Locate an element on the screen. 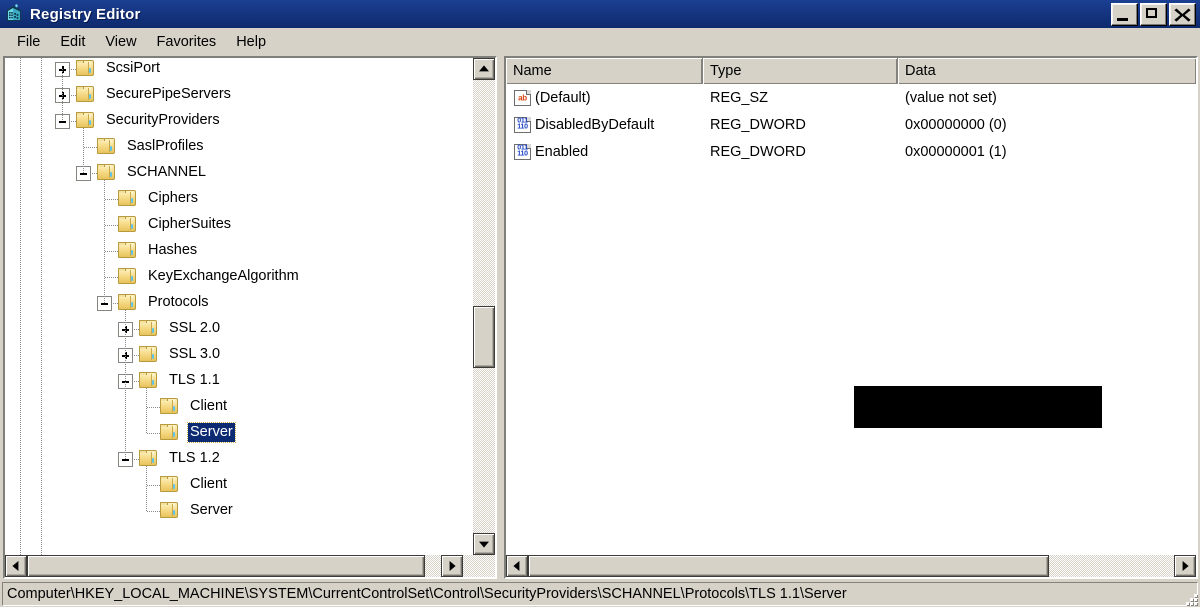  tree-item-label: TLS 1.1 is located at coordinates (194, 380).